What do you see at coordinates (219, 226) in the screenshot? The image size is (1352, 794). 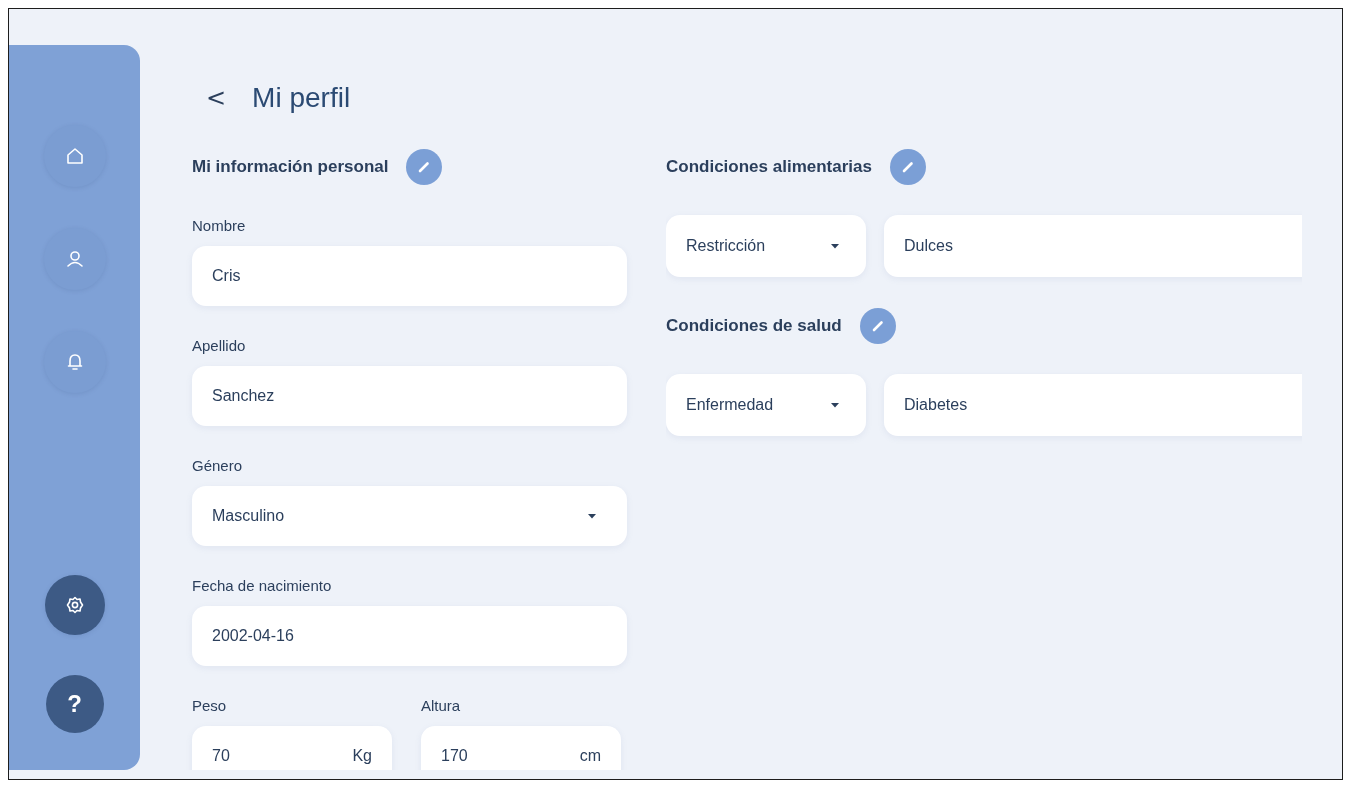 I see `field-label: Nombre` at bounding box center [219, 226].